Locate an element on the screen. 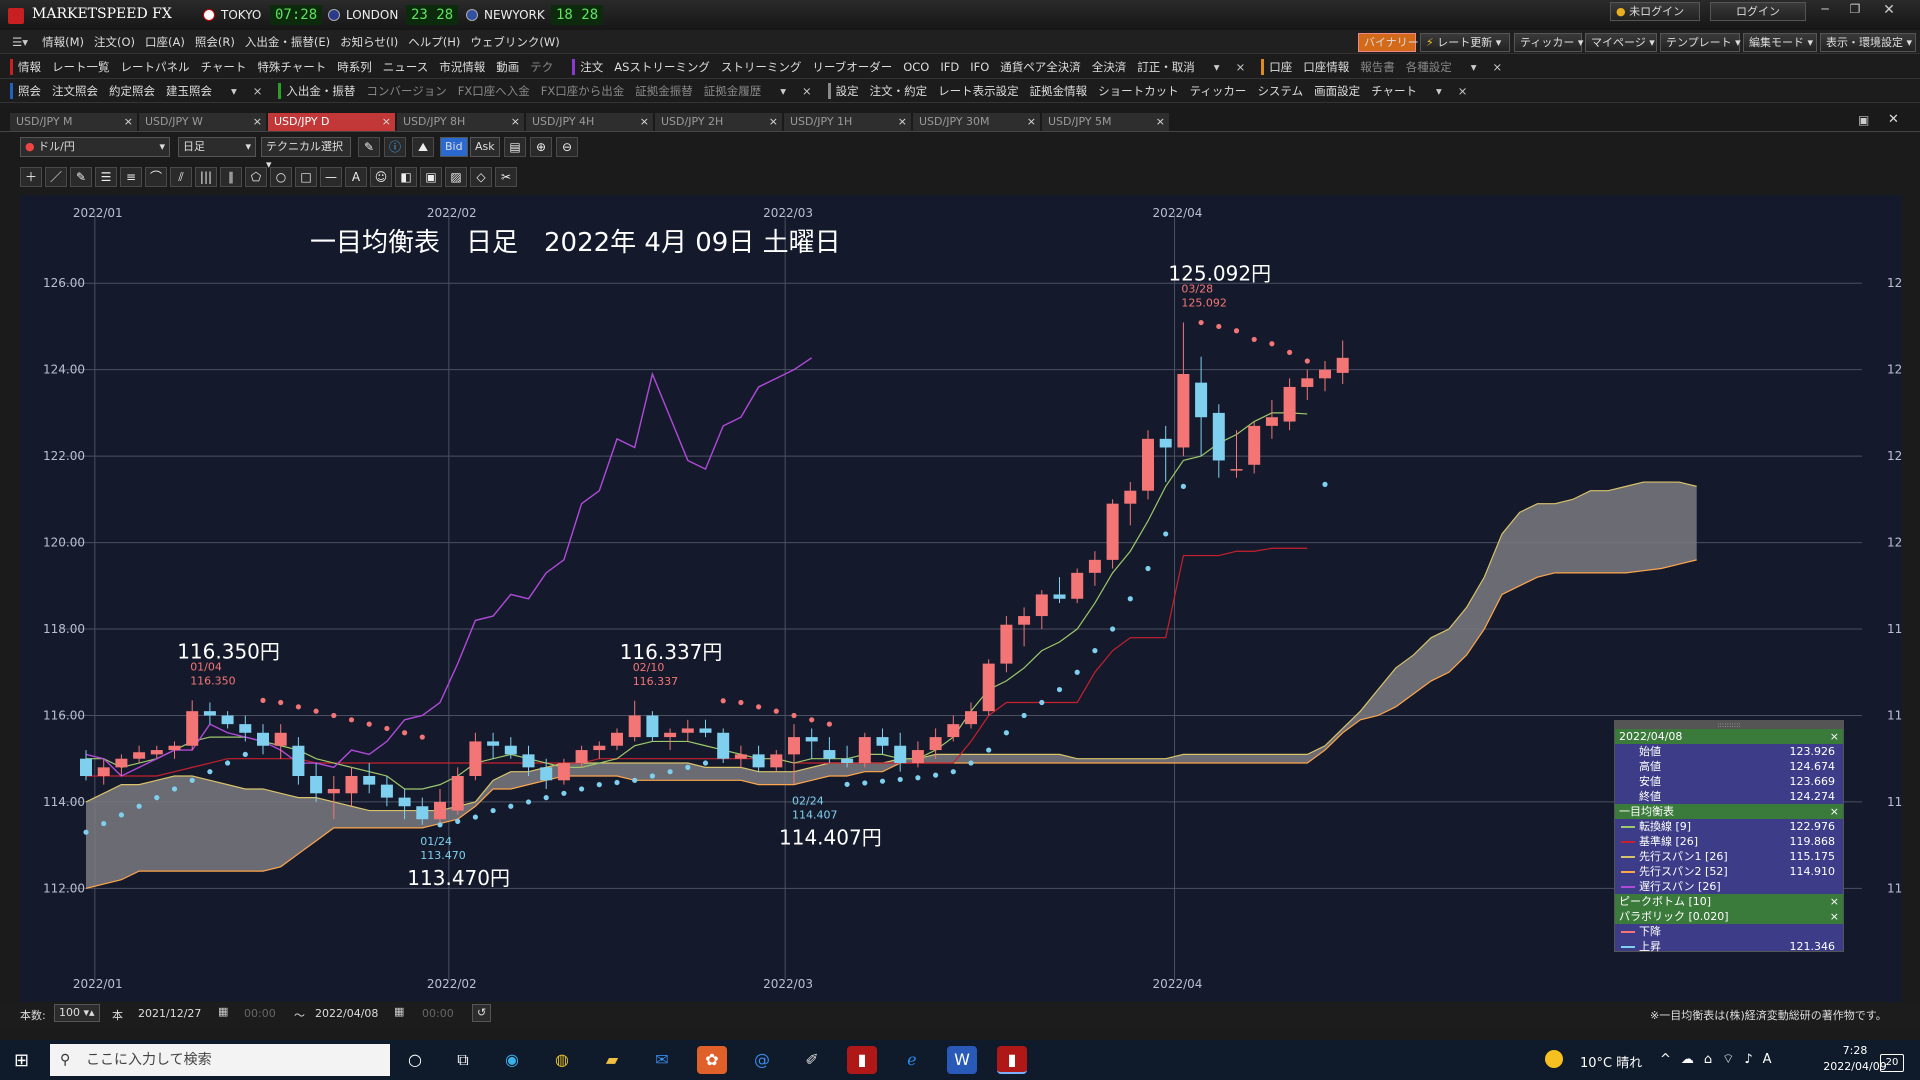 The height and width of the screenshot is (1080, 1920). ticker-button: ティッカー ▾ is located at coordinates (1548, 42).